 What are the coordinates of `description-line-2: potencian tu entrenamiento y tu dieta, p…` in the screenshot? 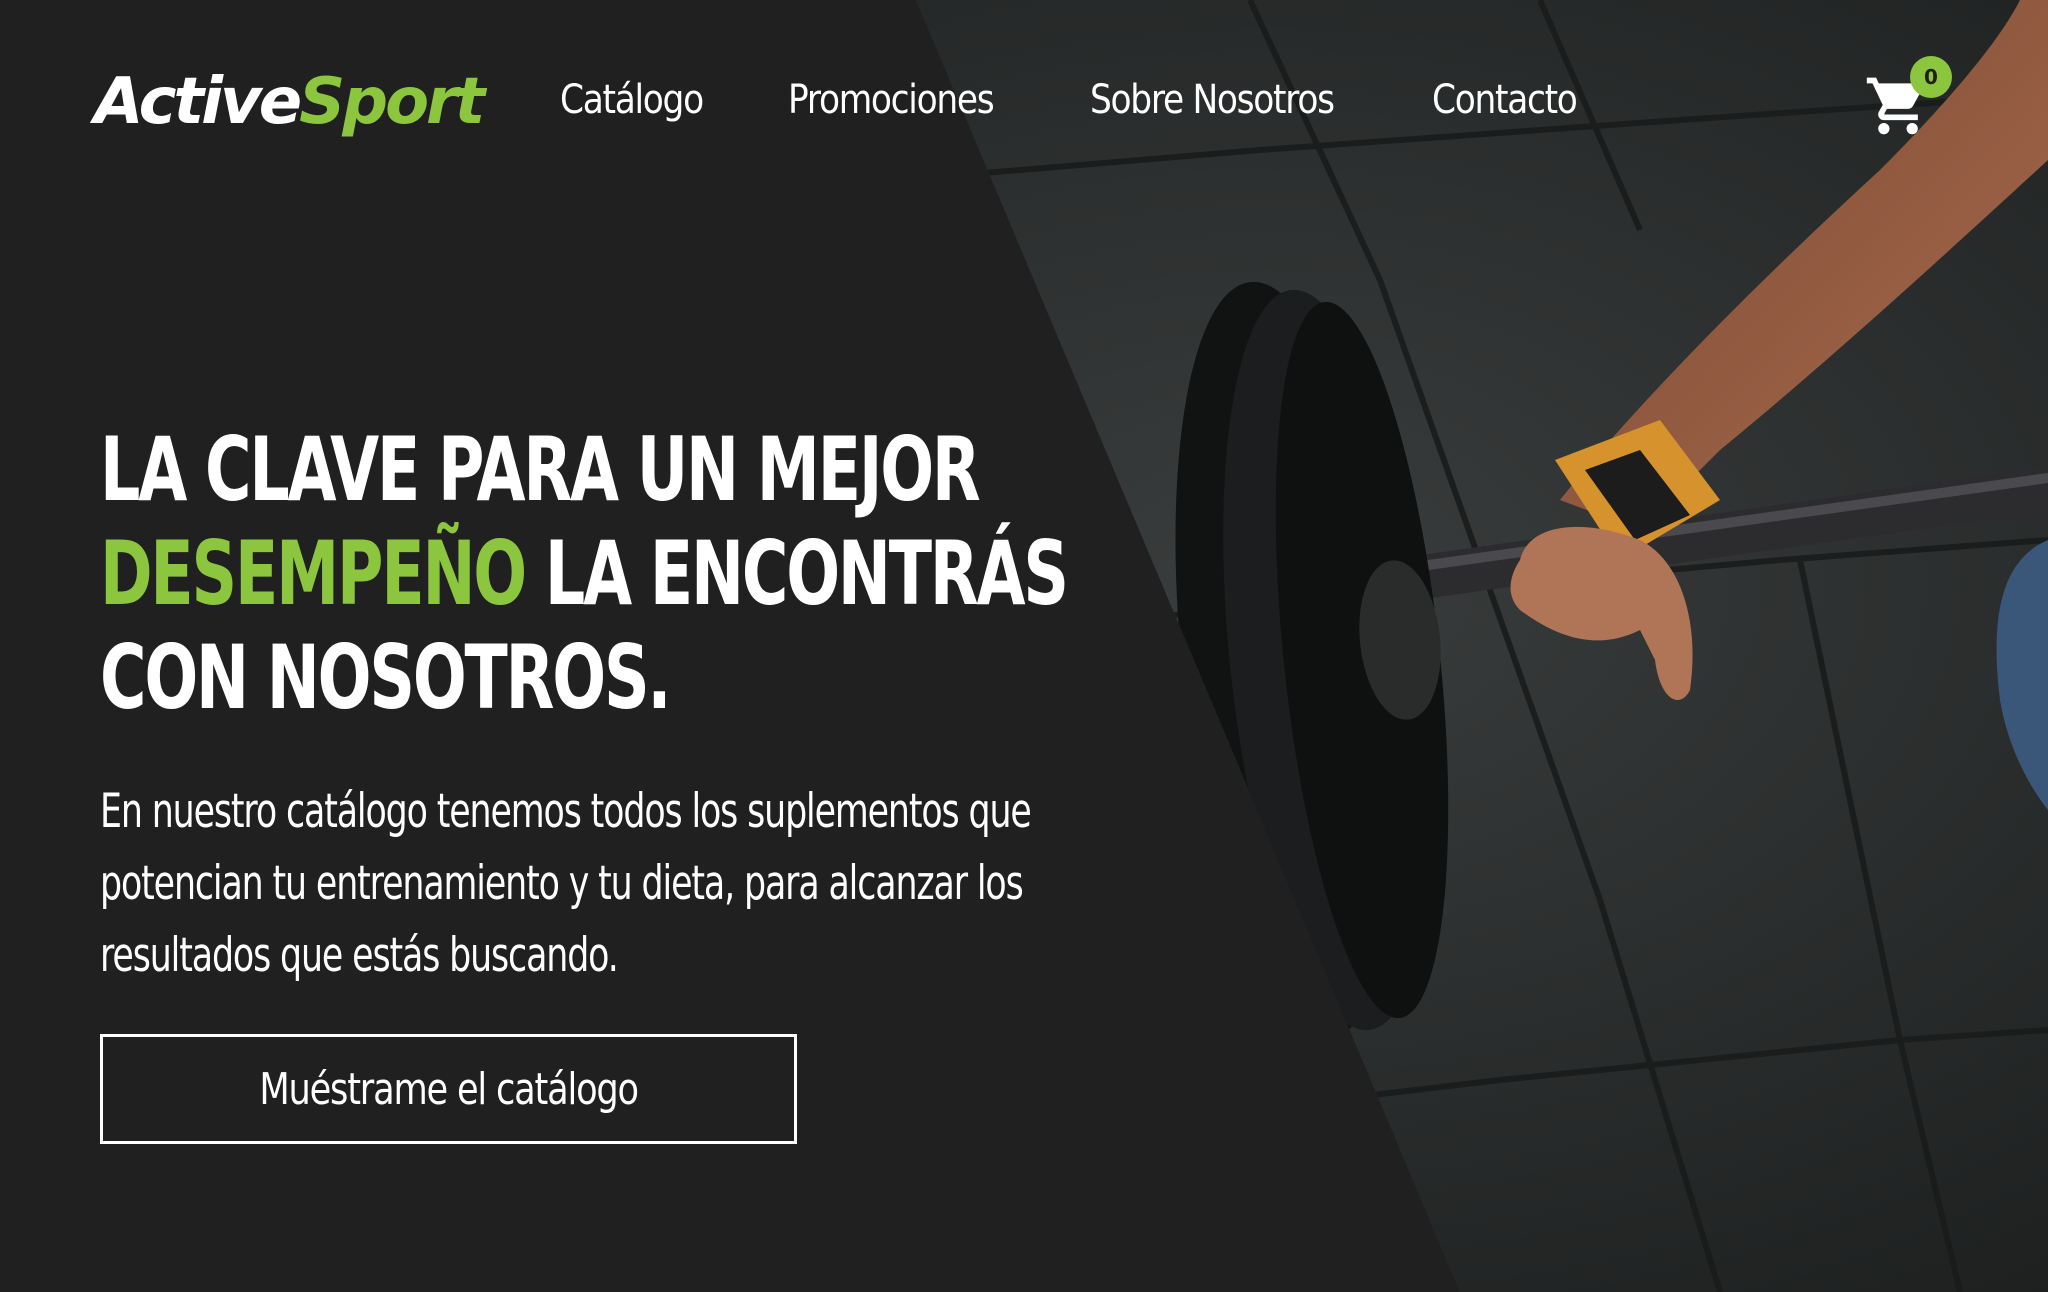 It's located at (562, 883).